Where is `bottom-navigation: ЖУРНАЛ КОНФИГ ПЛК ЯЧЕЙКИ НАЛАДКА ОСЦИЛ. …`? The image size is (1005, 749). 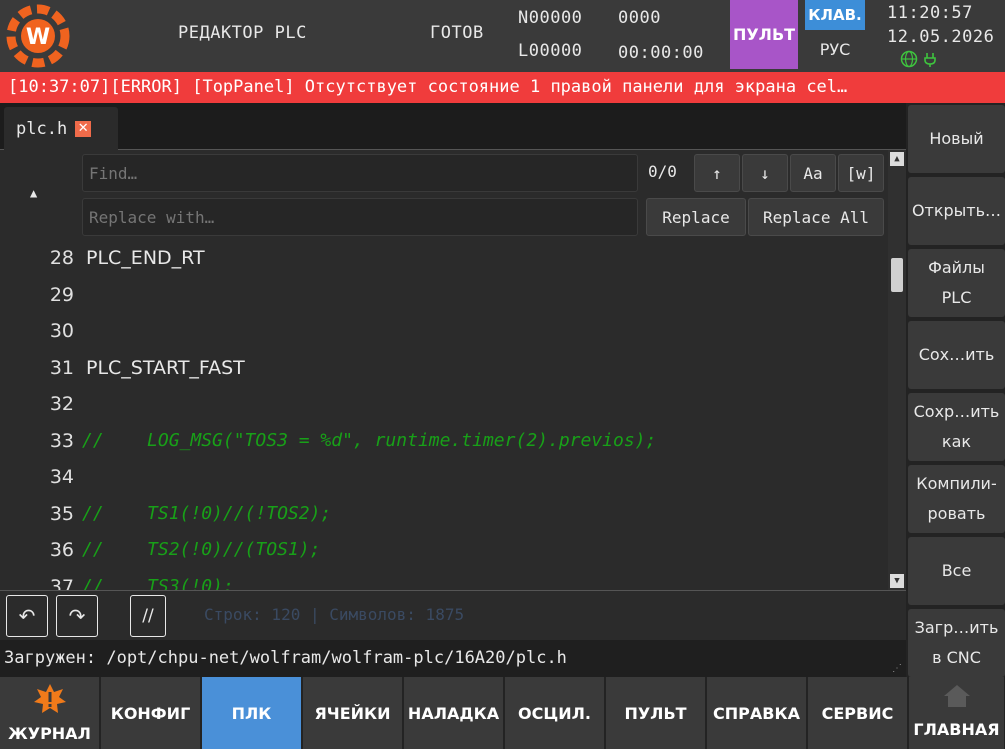
bottom-navigation: ЖУРНАЛ КОНФИГ ПЛК ЯЧЕЙКИ НАЛАДКА ОСЦИЛ. … is located at coordinates (502, 713).